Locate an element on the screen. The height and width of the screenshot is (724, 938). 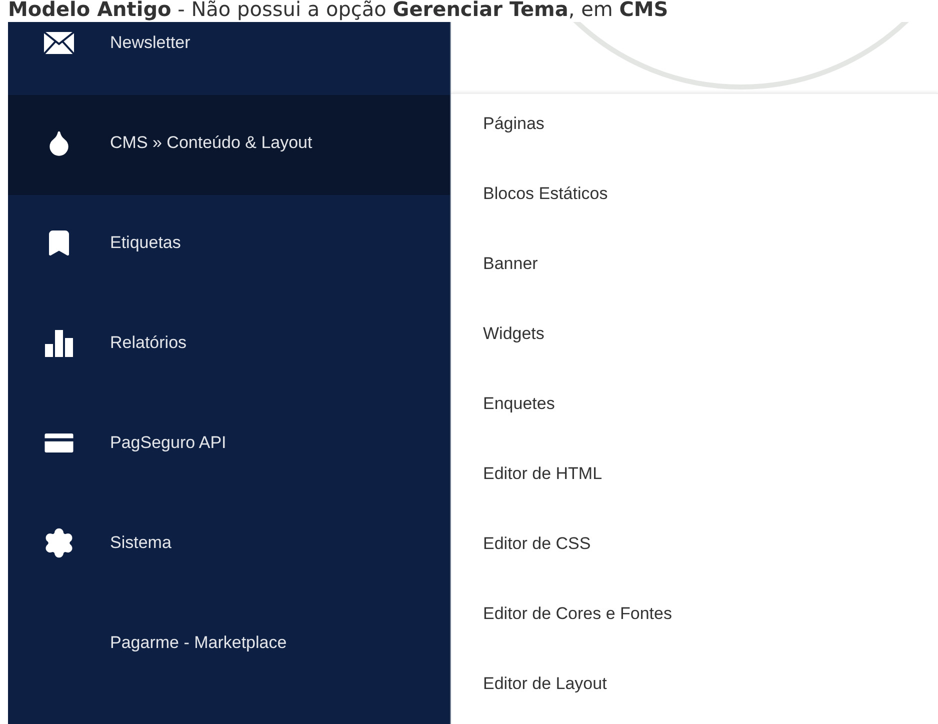
submenu-item: Enquetes is located at coordinates (519, 404).